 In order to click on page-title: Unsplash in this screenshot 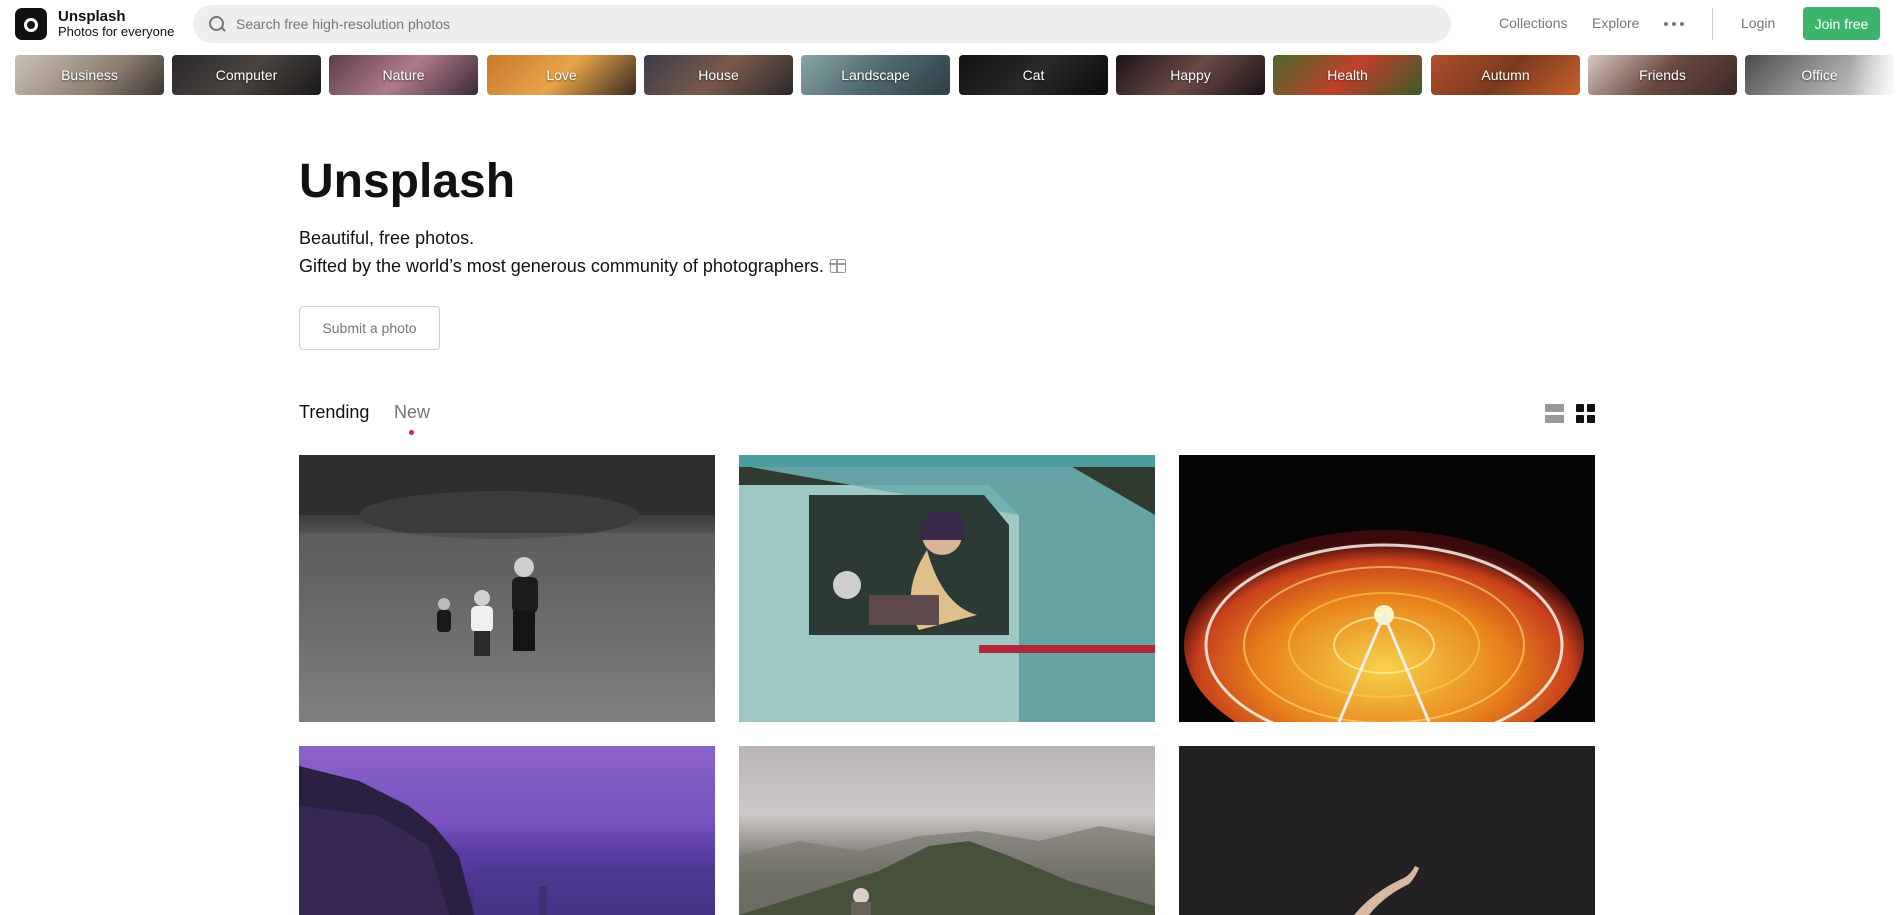, I will do `click(407, 181)`.